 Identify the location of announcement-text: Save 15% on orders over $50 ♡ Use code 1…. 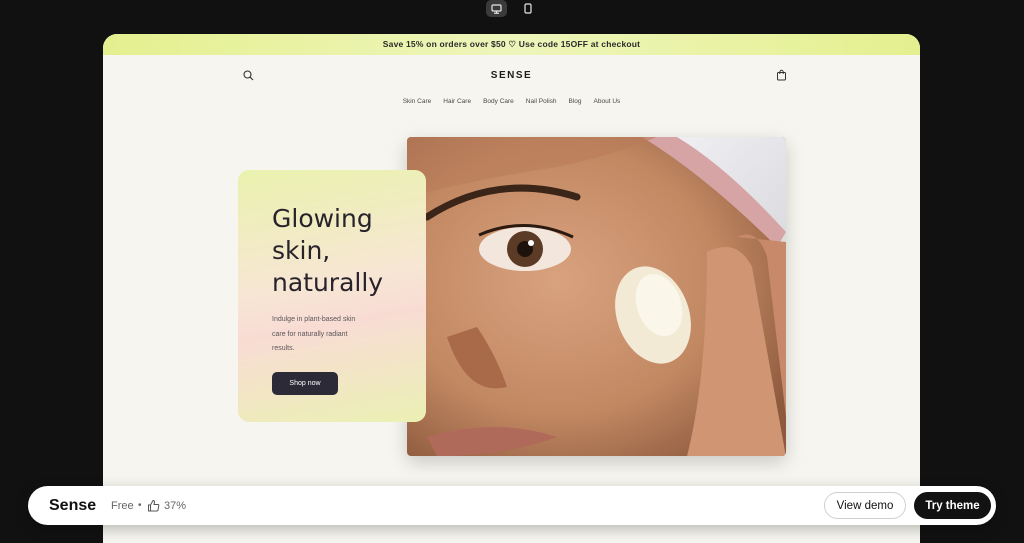
(511, 44).